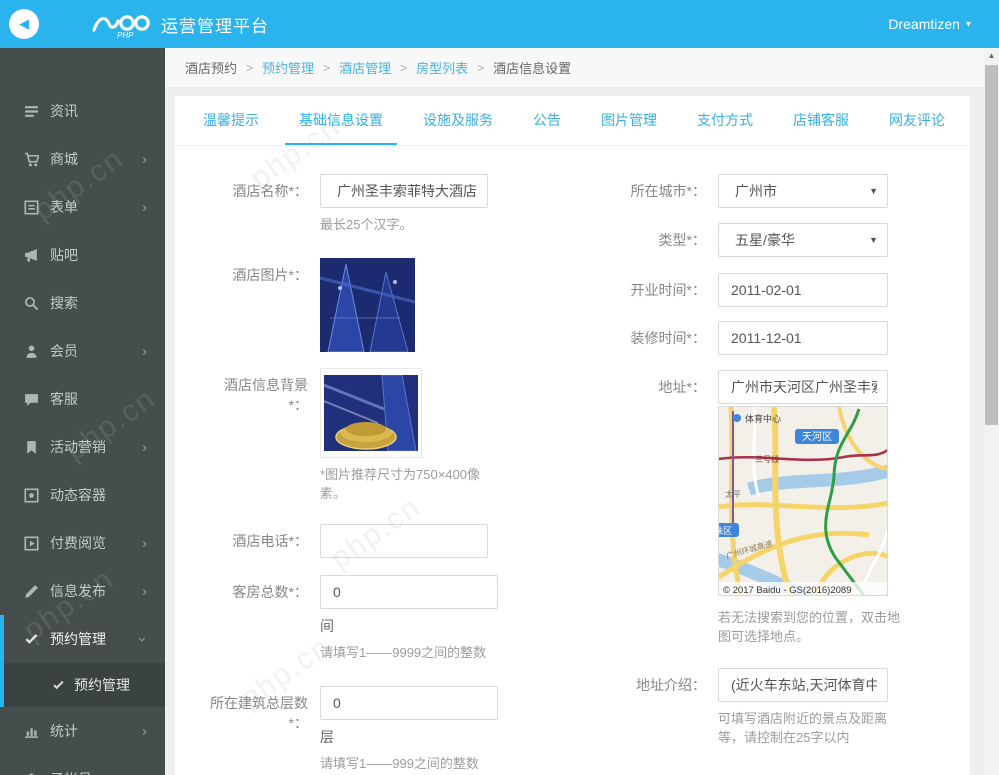 Image resolution: width=999 pixels, height=775 pixels. Describe the element at coordinates (142, 639) in the screenshot. I see `chevron-down-icon: ›` at that location.